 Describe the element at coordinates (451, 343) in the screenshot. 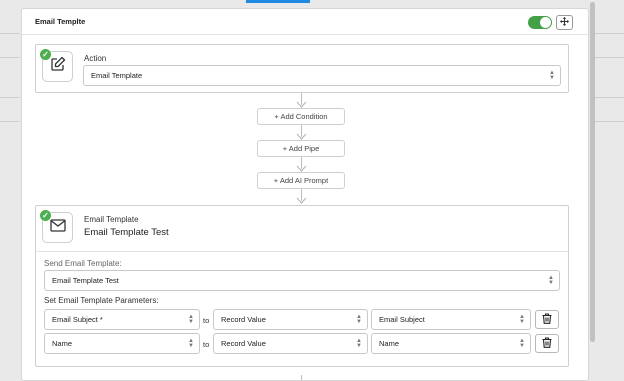

I see `field-select: Name ▲ ▼` at that location.